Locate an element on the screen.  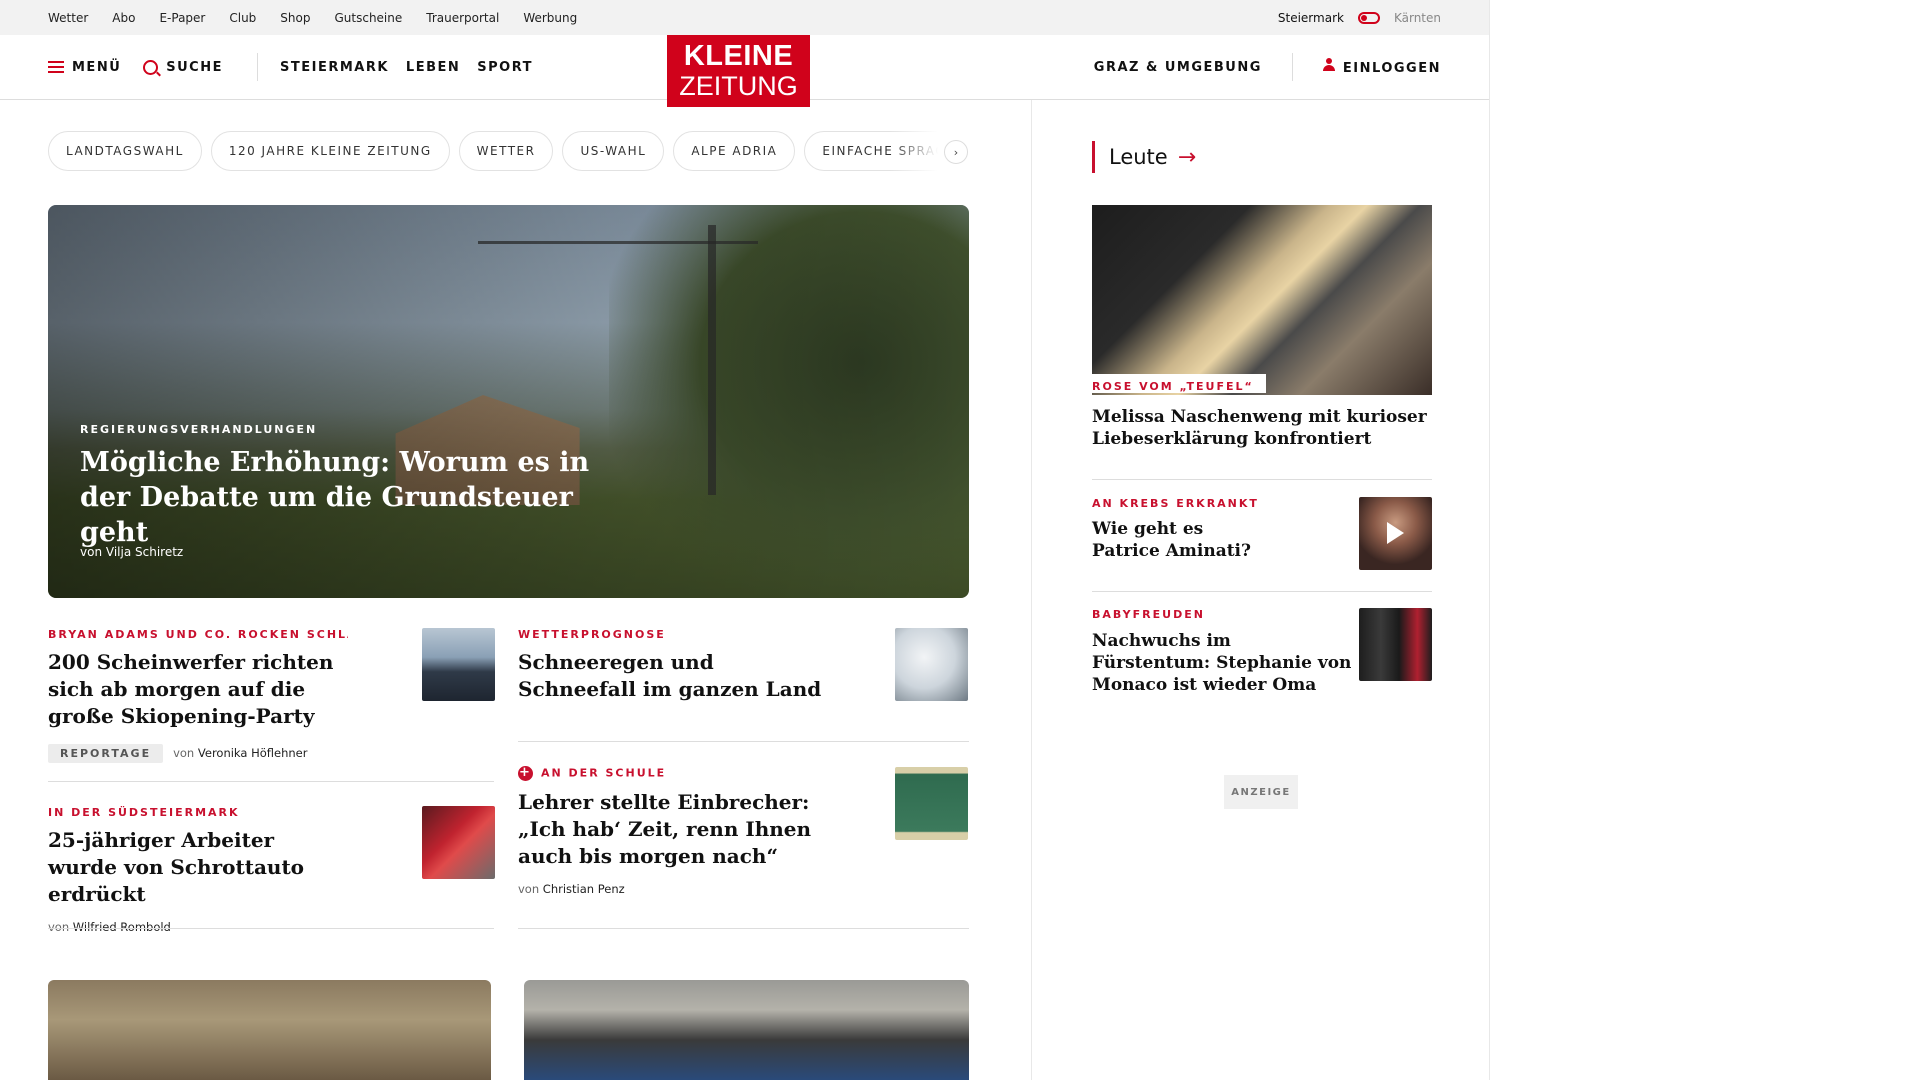
hero-author: Vilja Schiretz is located at coordinates (144, 552).